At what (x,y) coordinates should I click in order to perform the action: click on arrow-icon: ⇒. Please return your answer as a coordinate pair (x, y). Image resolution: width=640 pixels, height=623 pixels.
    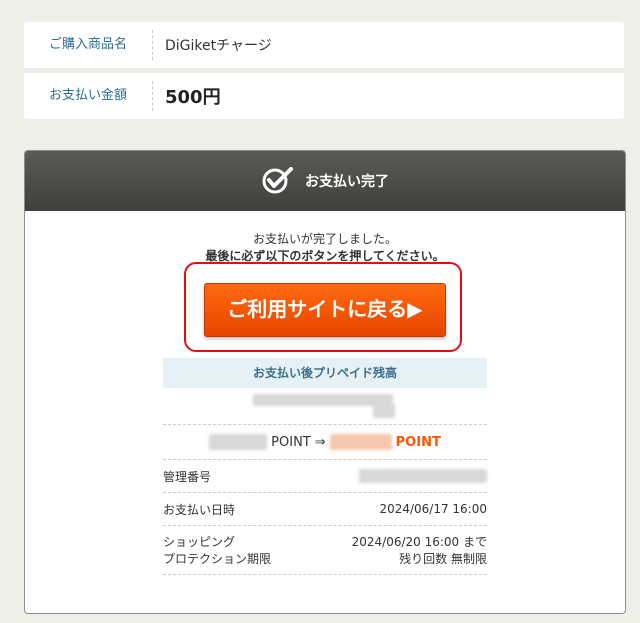
    Looking at the image, I should click on (320, 442).